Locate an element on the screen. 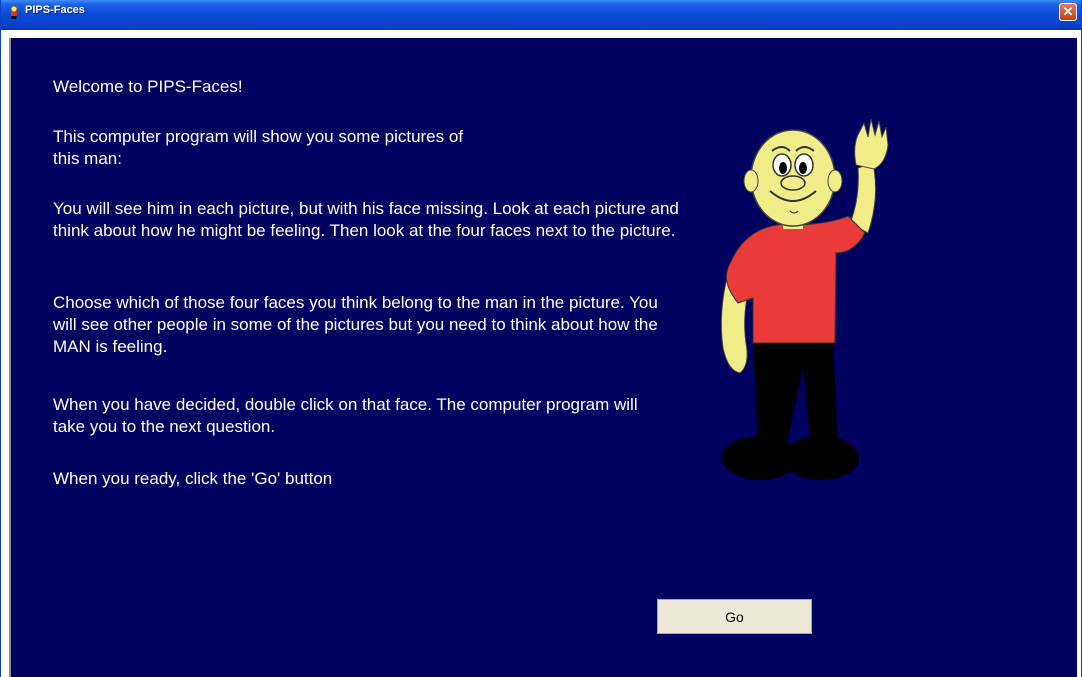 This screenshot has width=1082, height=677. window-frame is located at coordinates (541, 34).